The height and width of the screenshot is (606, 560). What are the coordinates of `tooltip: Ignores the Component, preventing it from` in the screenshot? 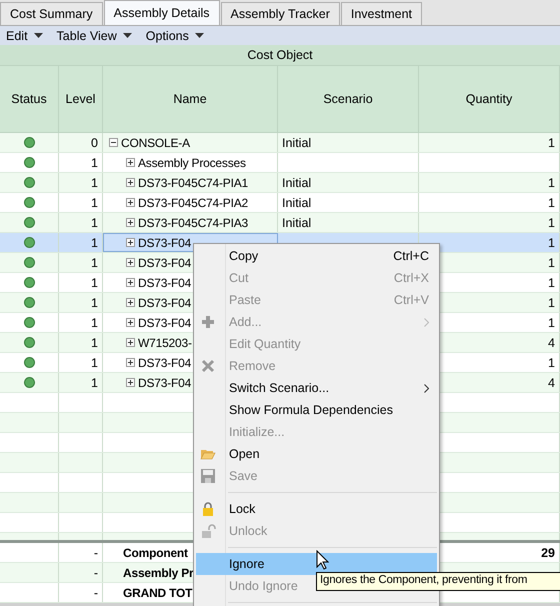 It's located at (438, 581).